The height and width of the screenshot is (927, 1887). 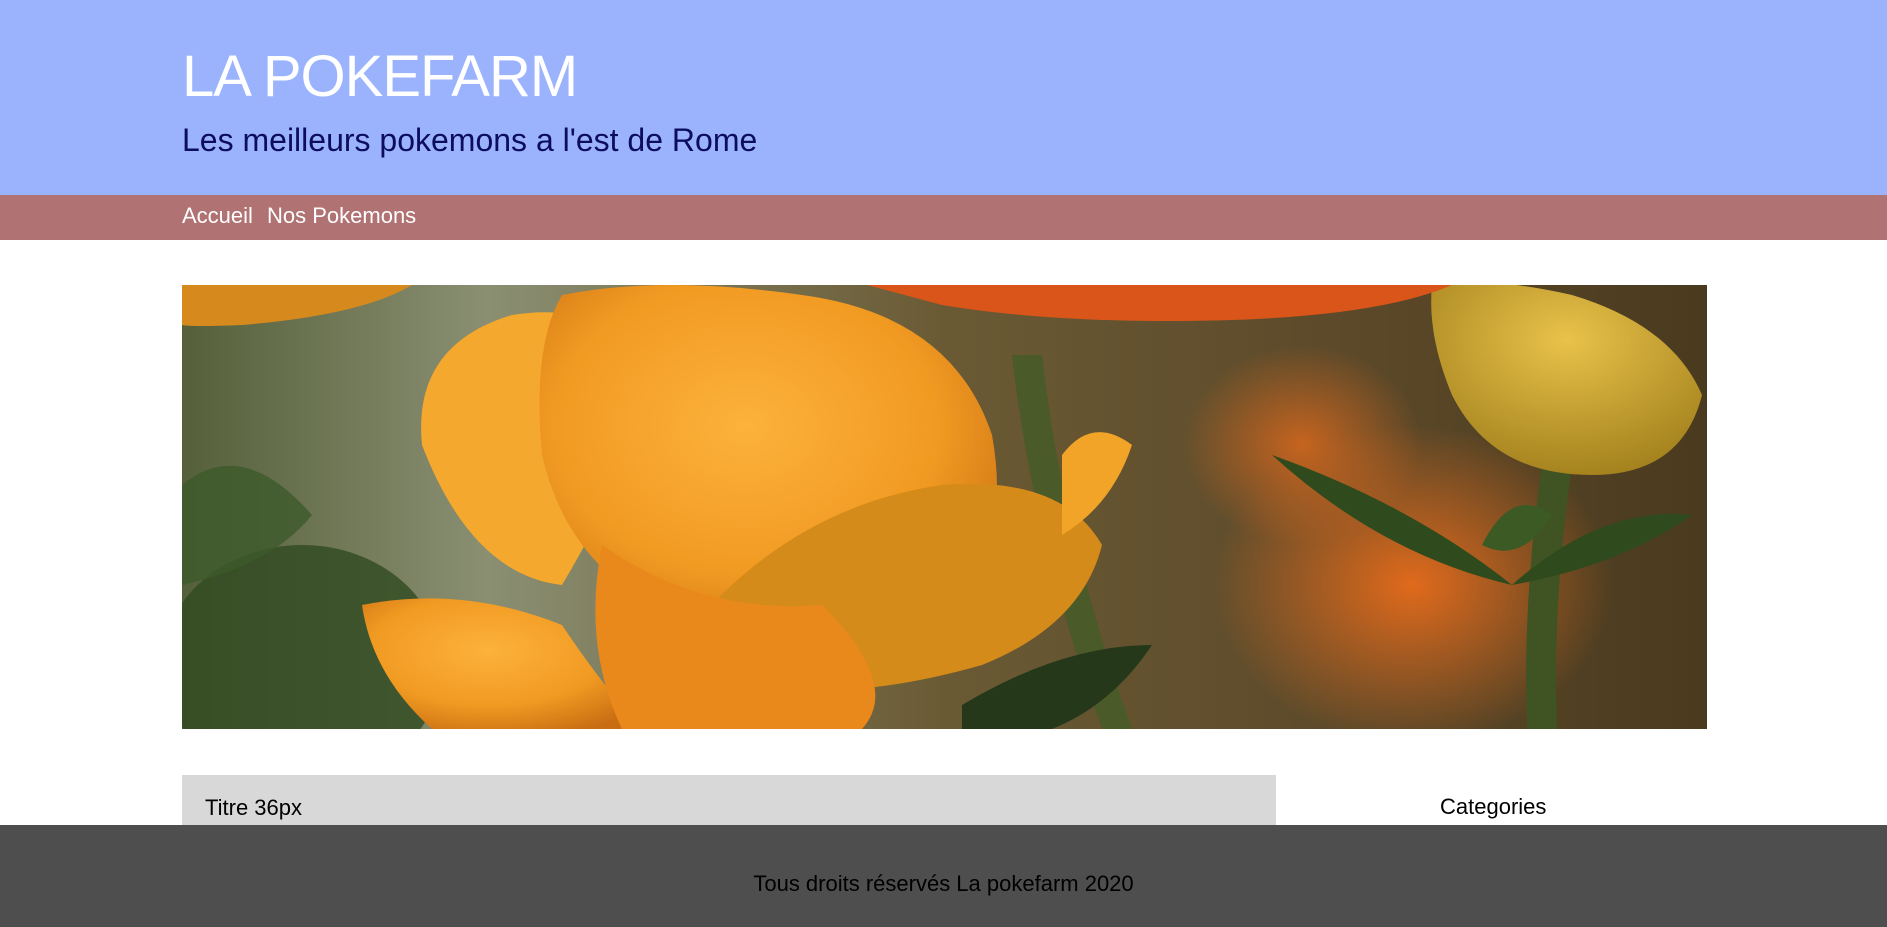 What do you see at coordinates (470, 140) in the screenshot?
I see `site-tagline: Les meilleurs pokemons a l'est de Rome` at bounding box center [470, 140].